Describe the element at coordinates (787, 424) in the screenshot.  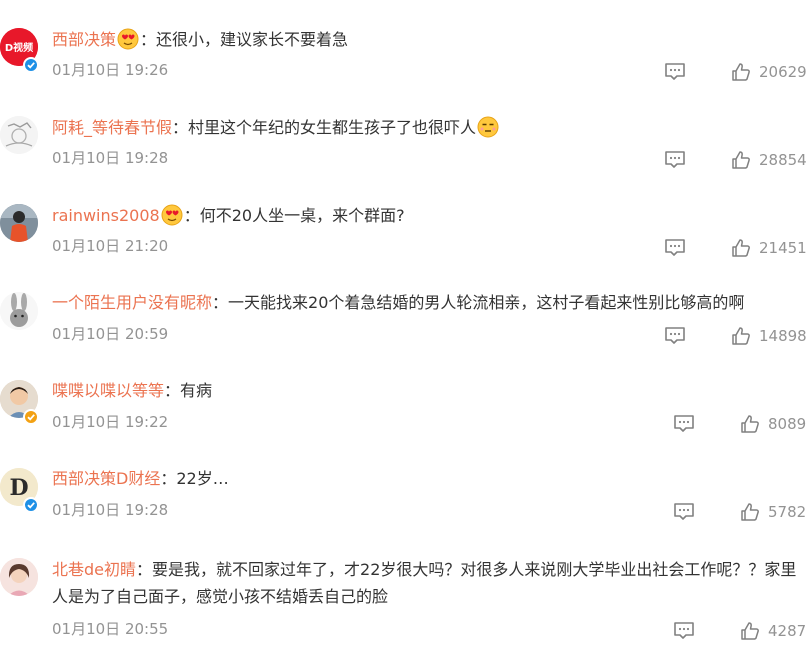
I see `like-count: 8089` at that location.